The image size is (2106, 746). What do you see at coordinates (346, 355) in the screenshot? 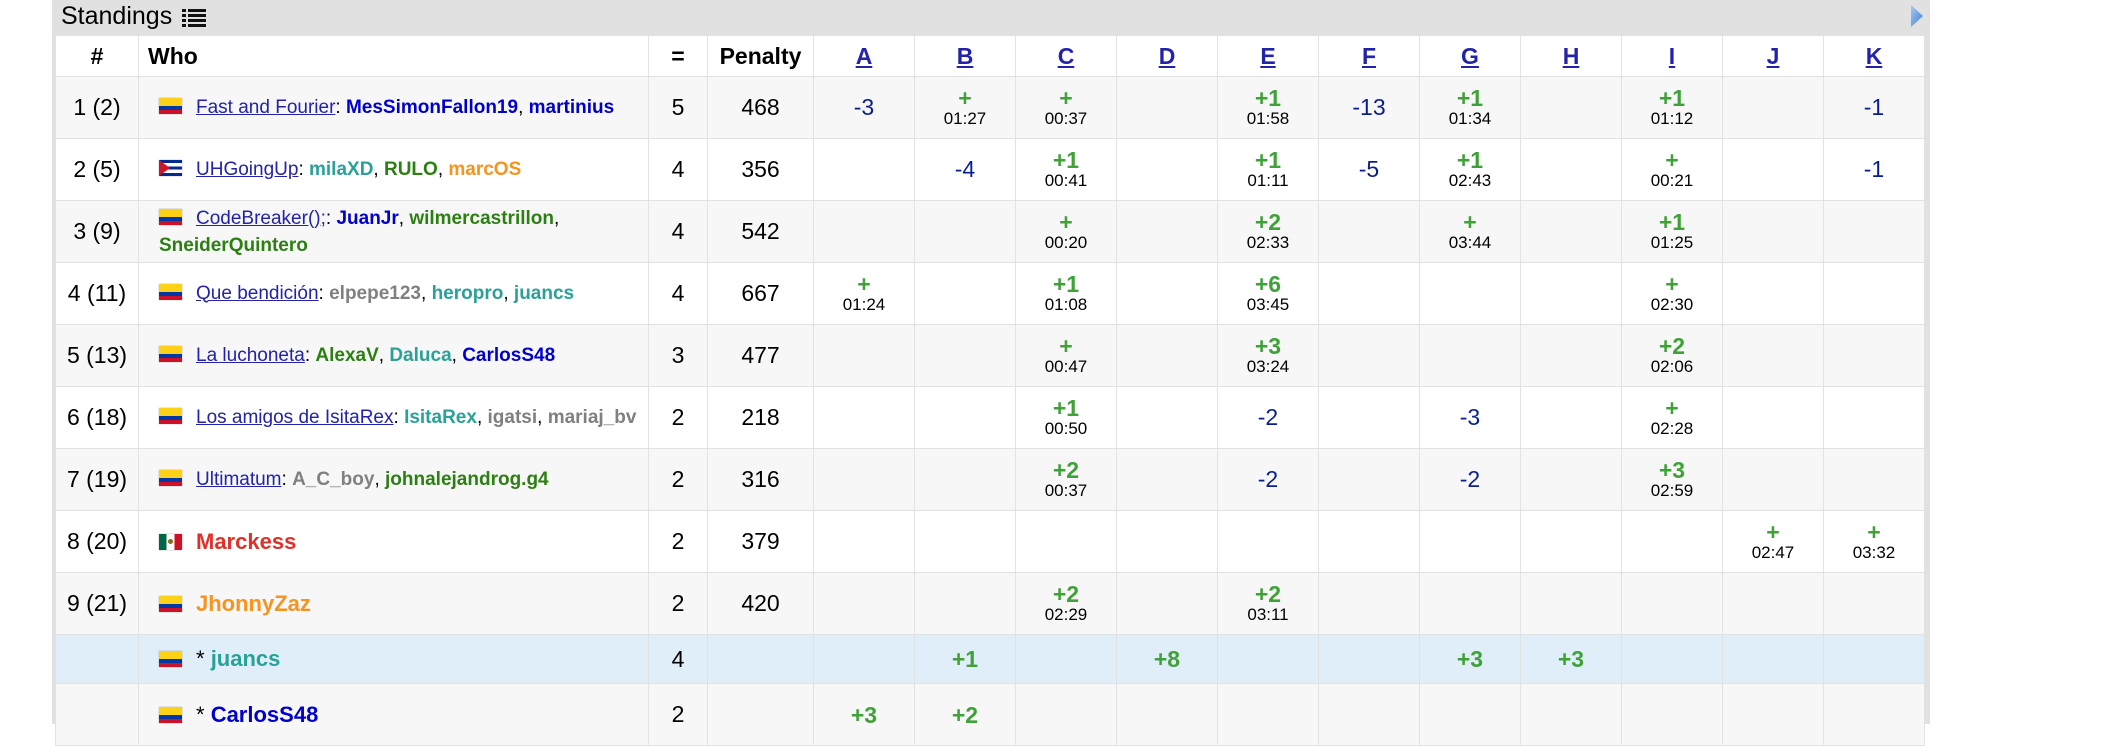
I see `member-handle-link: AlexaV` at bounding box center [346, 355].